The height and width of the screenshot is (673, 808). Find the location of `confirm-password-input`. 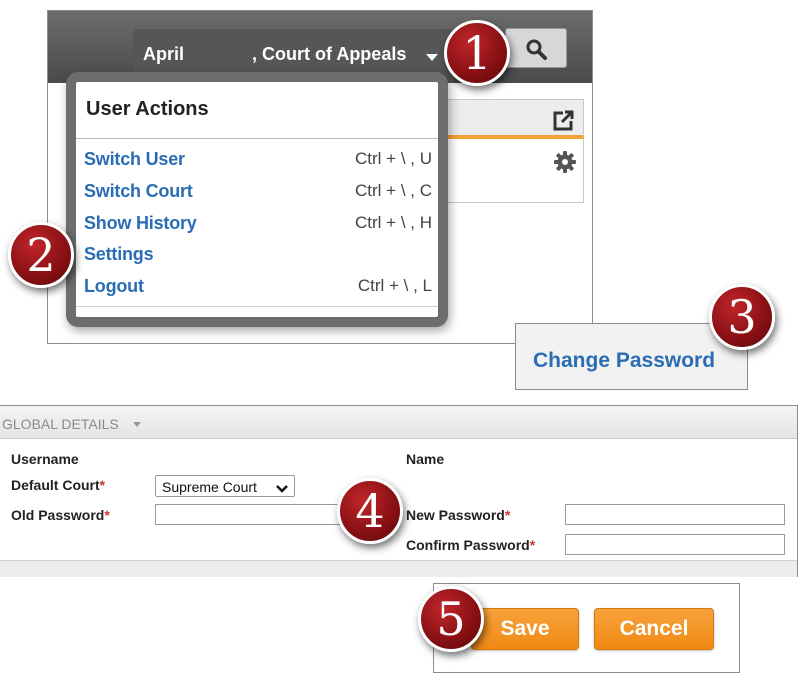

confirm-password-input is located at coordinates (675, 544).